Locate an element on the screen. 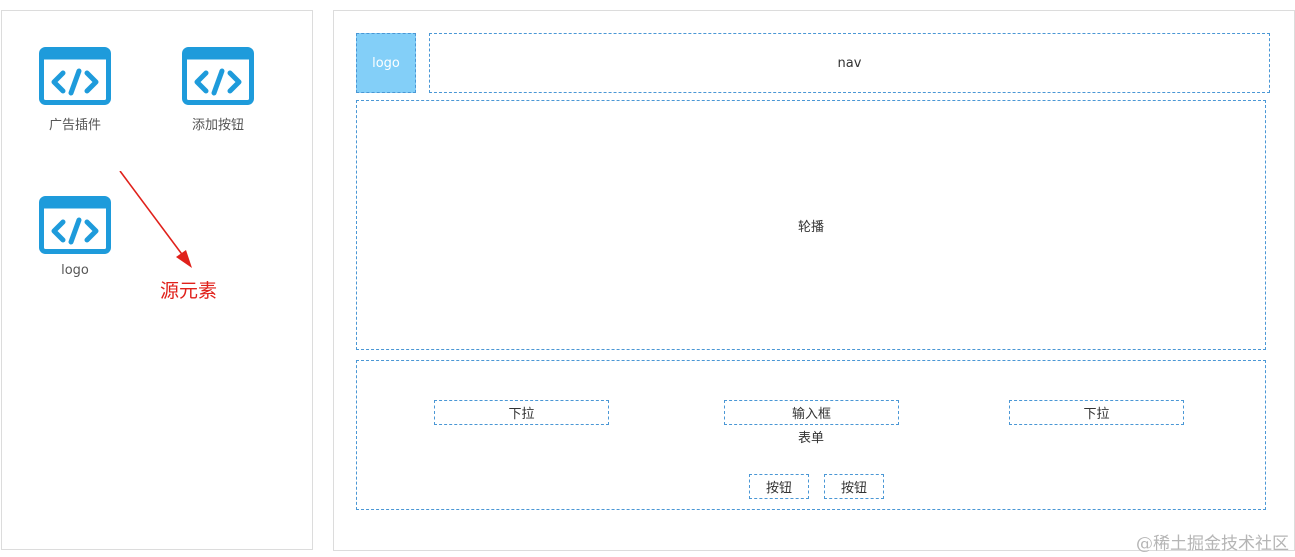 The width and height of the screenshot is (1295, 557). nav-block-label: nav is located at coordinates (849, 63).